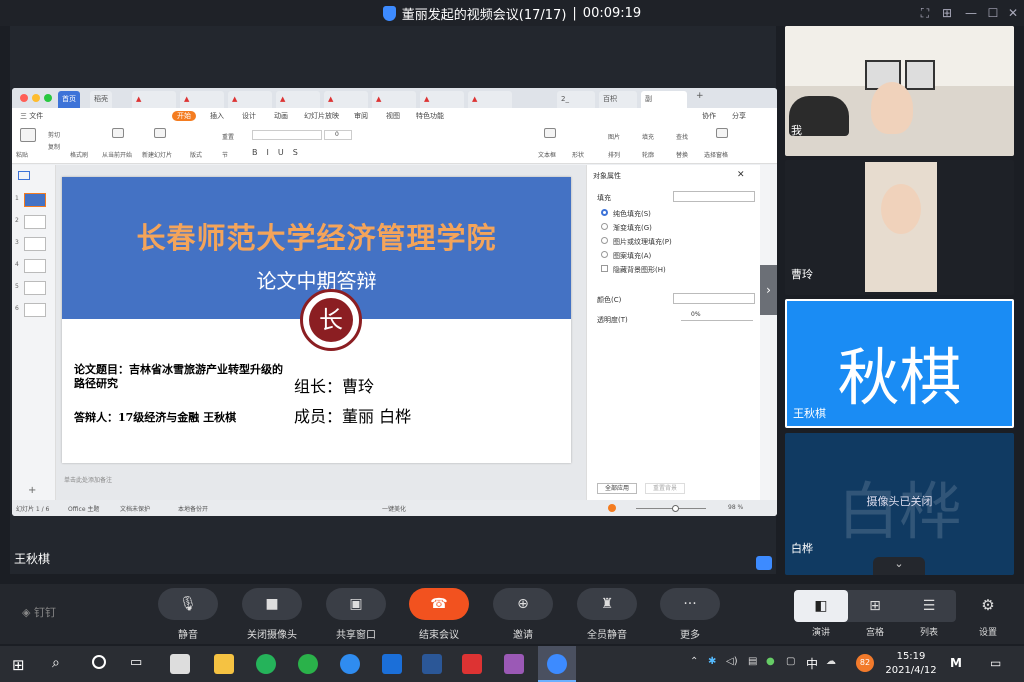  What do you see at coordinates (682, 136) in the screenshot?
I see `find-button: 查找` at bounding box center [682, 136].